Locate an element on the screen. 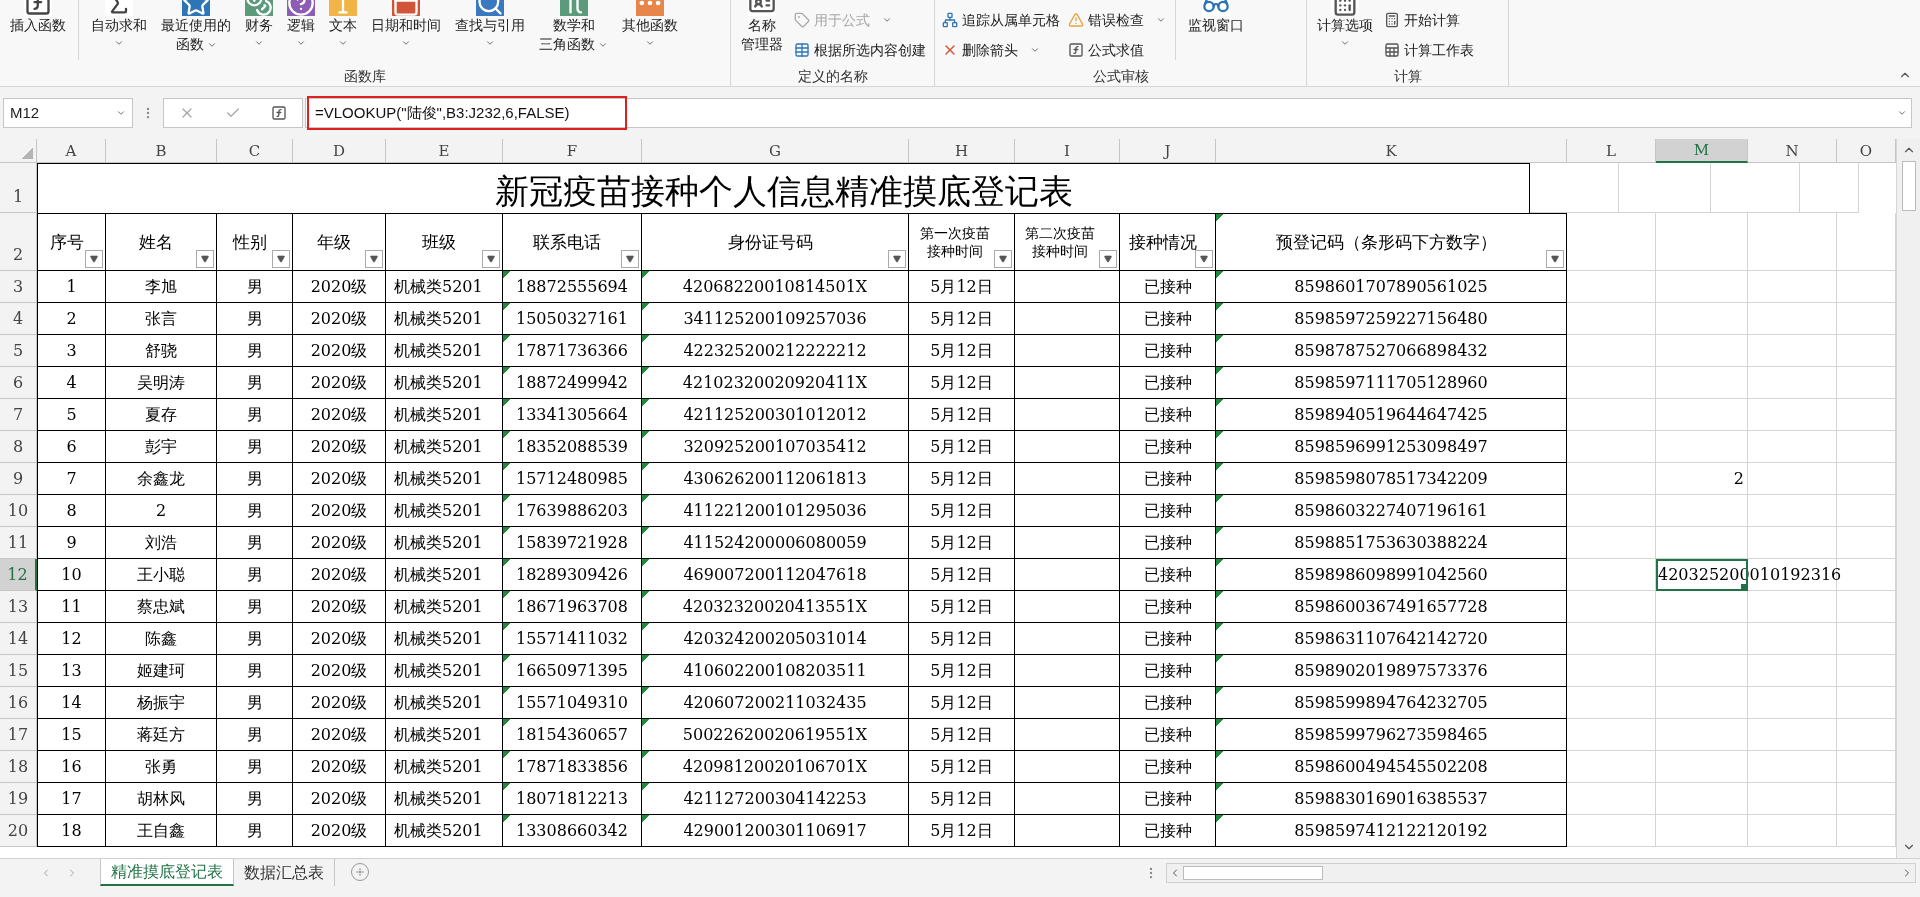  table-cell: 8598600494545502208 is located at coordinates (1391, 767).